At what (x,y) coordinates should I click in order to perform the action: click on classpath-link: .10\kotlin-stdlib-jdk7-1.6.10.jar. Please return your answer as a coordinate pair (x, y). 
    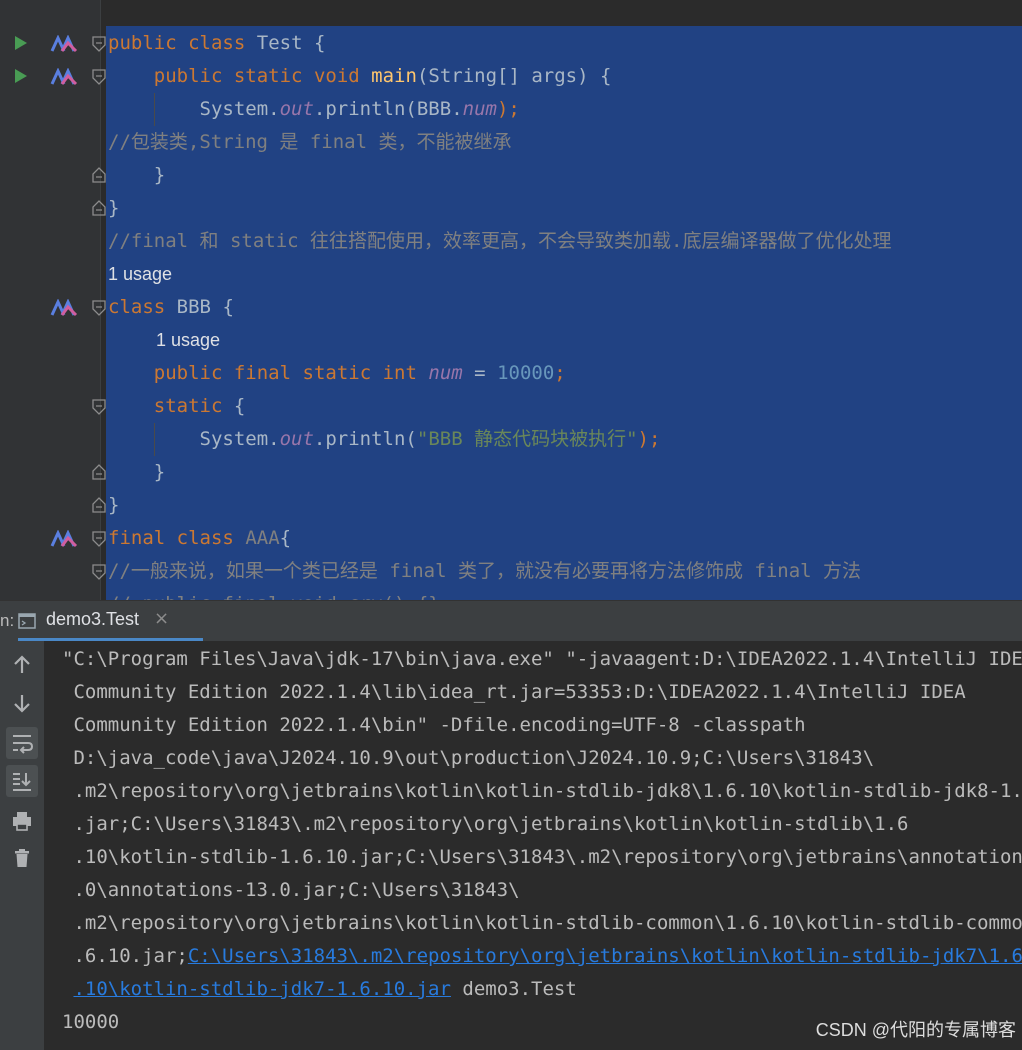
    Looking at the image, I should click on (262, 989).